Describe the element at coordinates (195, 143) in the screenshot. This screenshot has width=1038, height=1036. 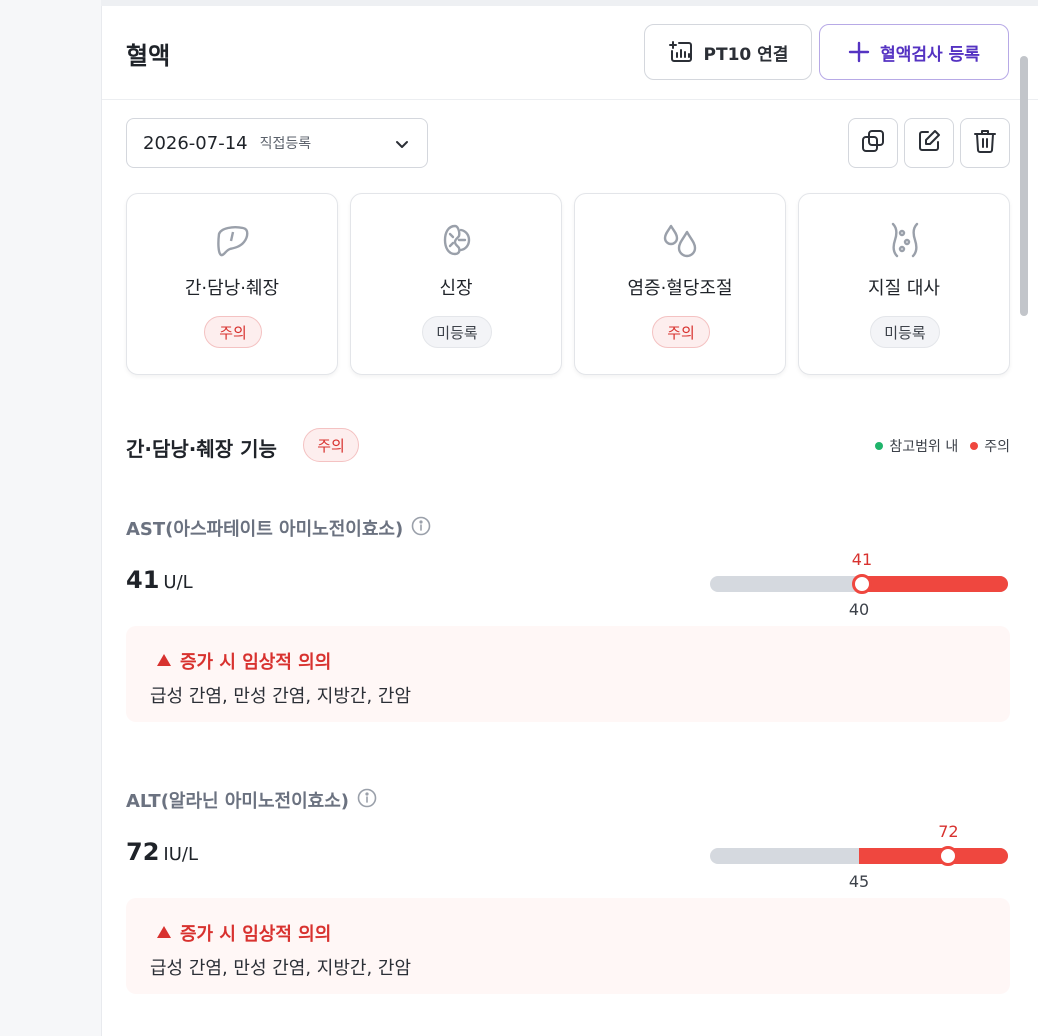
I see `date-value: 2026-07-14` at that location.